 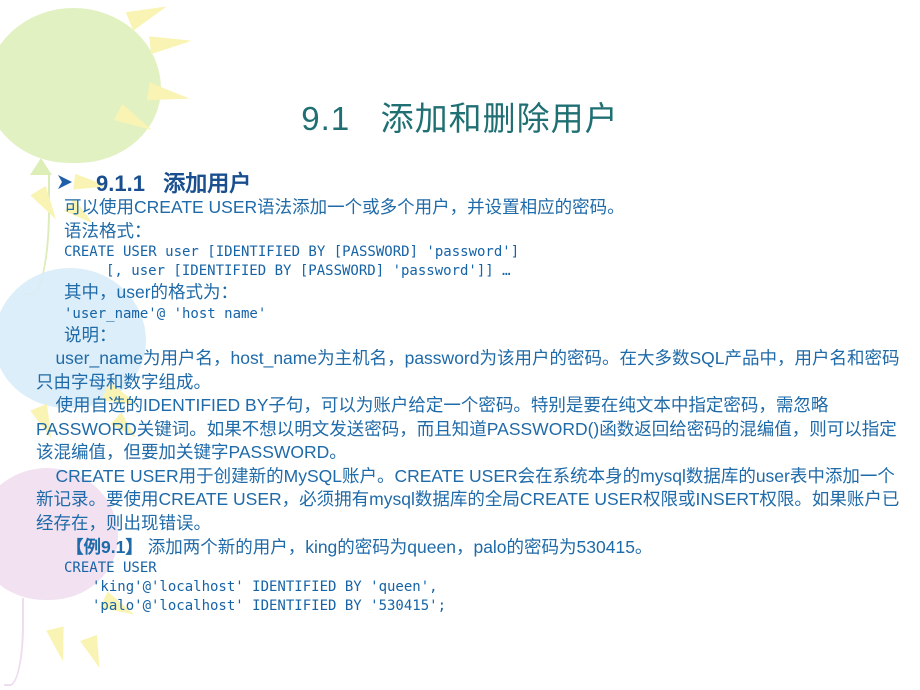 I want to click on example-text: 添加两个新的用户，king的密码为queen，palo的密码为530415。, so click(x=397, y=547).